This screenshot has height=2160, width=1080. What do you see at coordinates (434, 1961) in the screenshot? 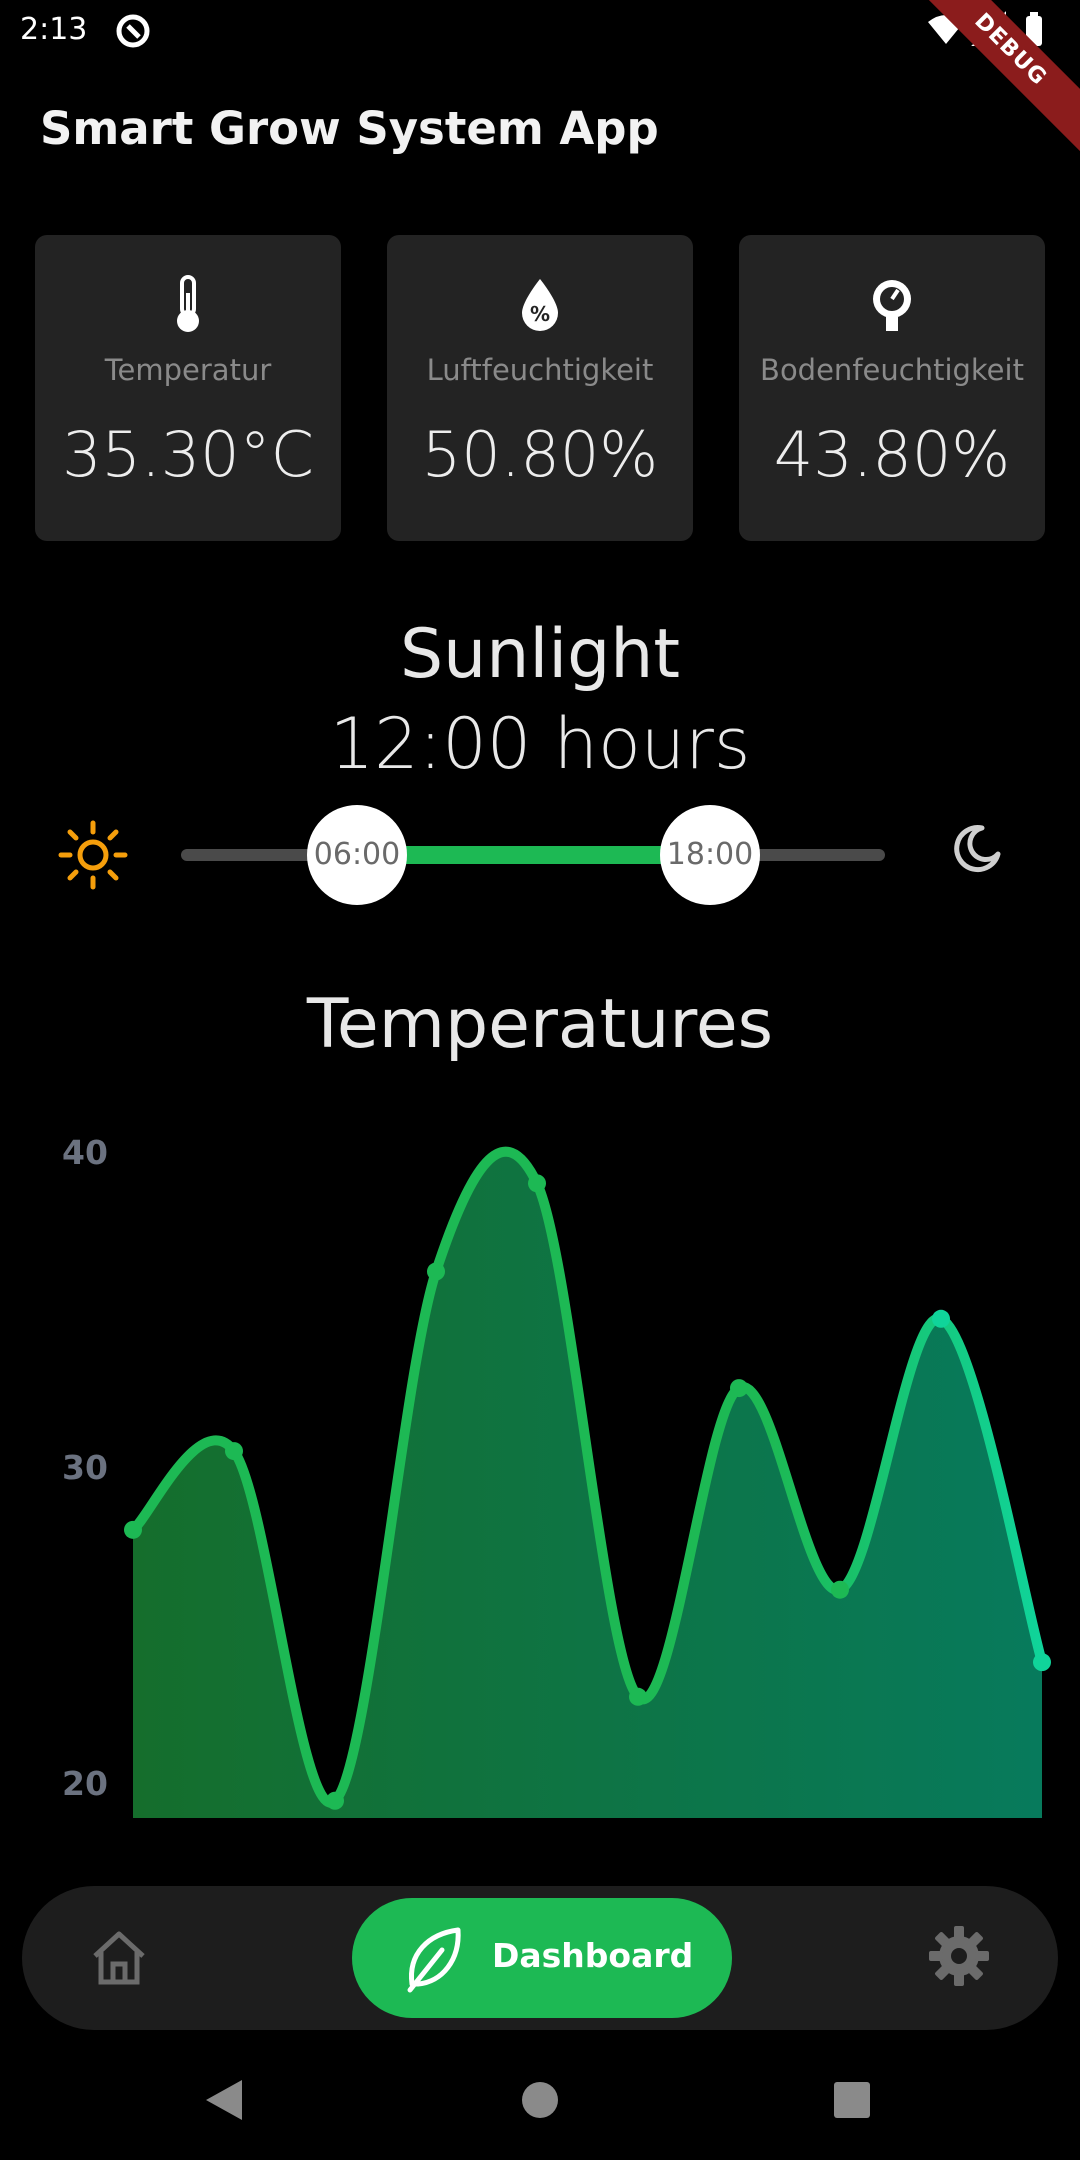
I see `leaf-icon` at bounding box center [434, 1961].